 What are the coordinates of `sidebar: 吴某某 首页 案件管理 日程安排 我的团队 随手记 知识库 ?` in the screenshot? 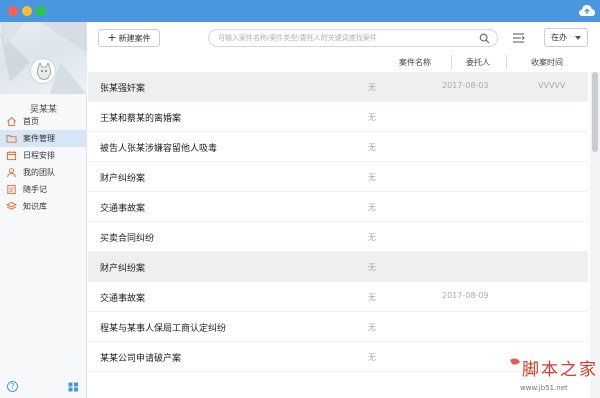 It's located at (43, 210).